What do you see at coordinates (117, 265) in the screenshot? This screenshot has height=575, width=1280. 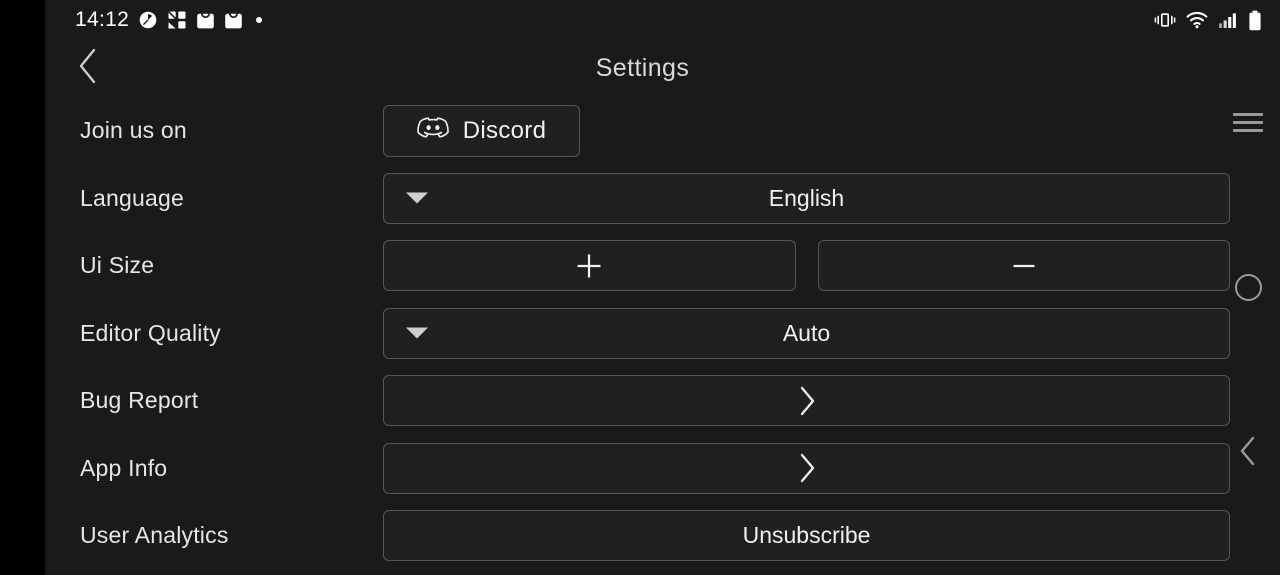 I see `row-label-ui-size: Ui Size` at bounding box center [117, 265].